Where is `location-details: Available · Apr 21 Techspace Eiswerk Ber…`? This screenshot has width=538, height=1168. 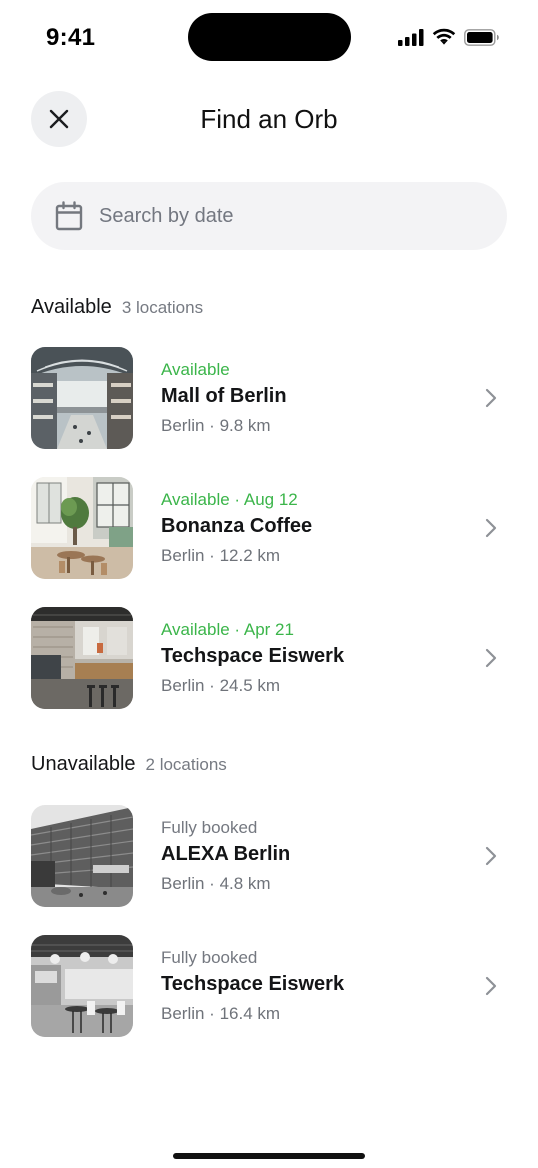 location-details: Available · Apr 21 Techspace Eiswerk Ber… is located at coordinates (320, 658).